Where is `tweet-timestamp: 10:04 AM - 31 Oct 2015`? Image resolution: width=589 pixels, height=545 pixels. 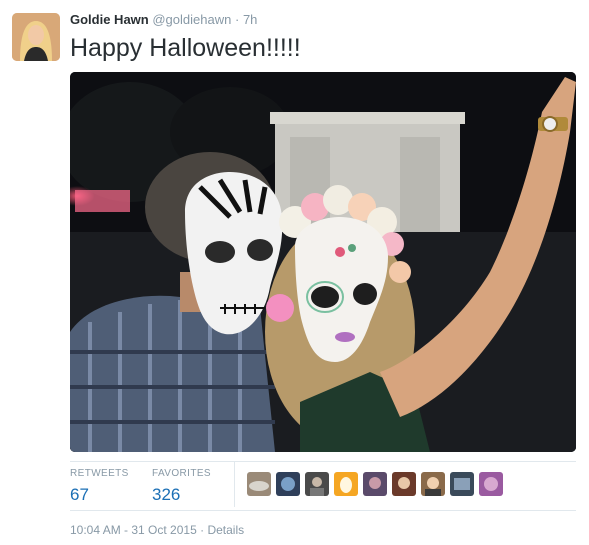
tweet-timestamp: 10:04 AM - 31 Oct 2015 is located at coordinates (133, 530).